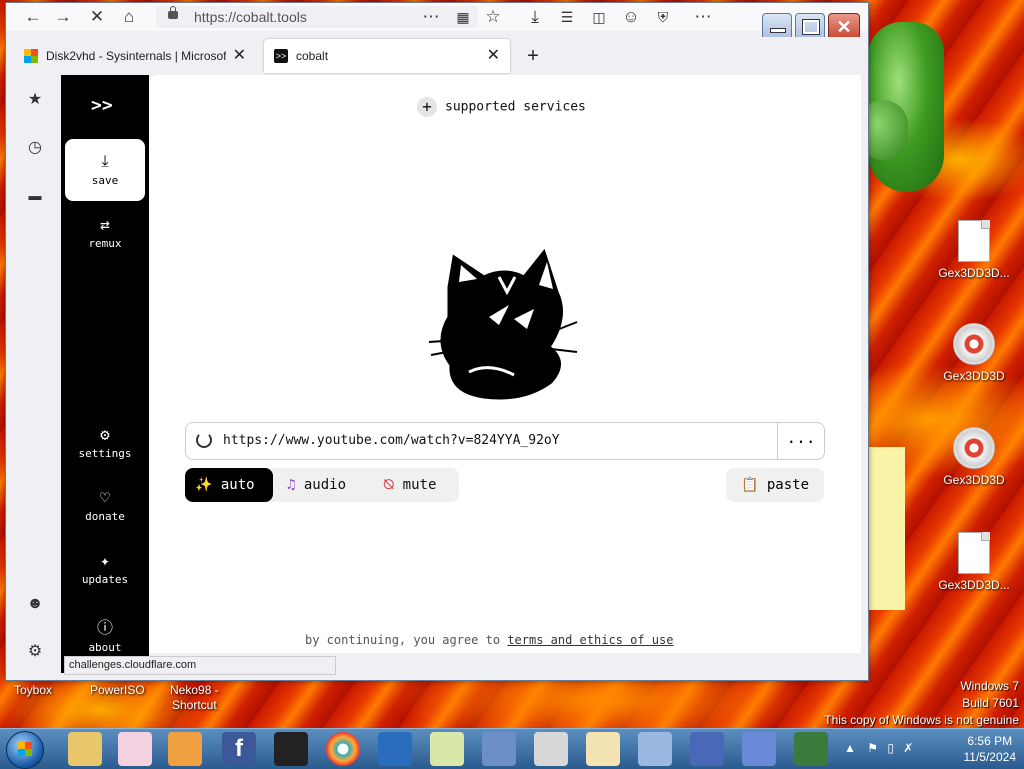  Describe the element at coordinates (974, 553) in the screenshot. I see `file-icon` at that location.